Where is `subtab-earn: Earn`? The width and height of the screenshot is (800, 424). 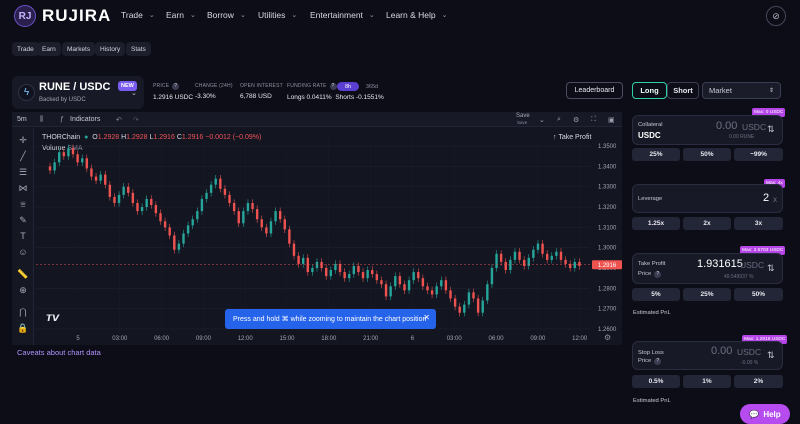 subtab-earn: Earn is located at coordinates (49, 49).